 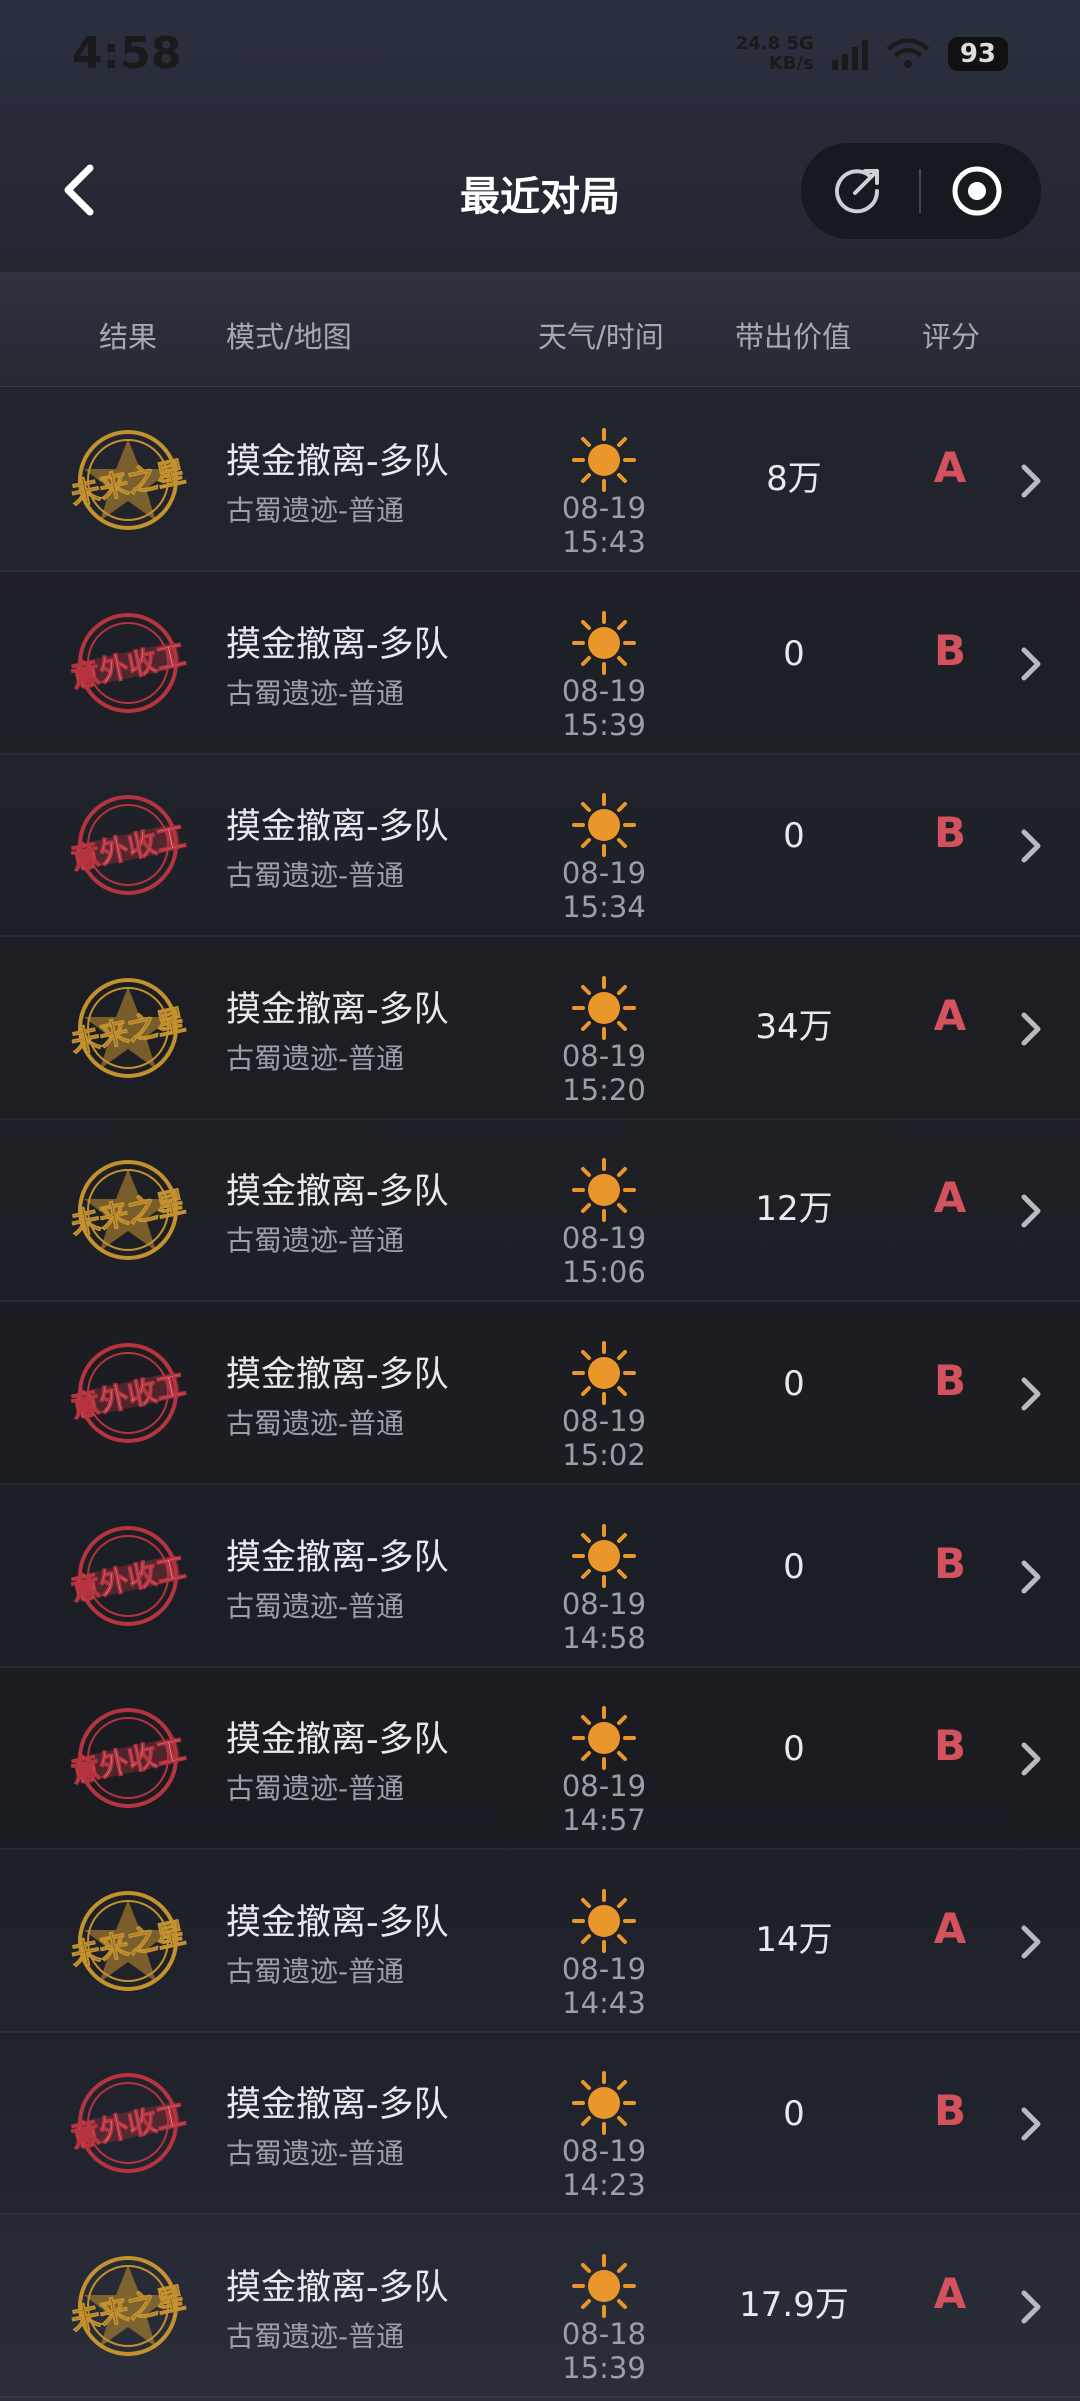 I want to click on network-type: 5G, so click(x=800, y=43).